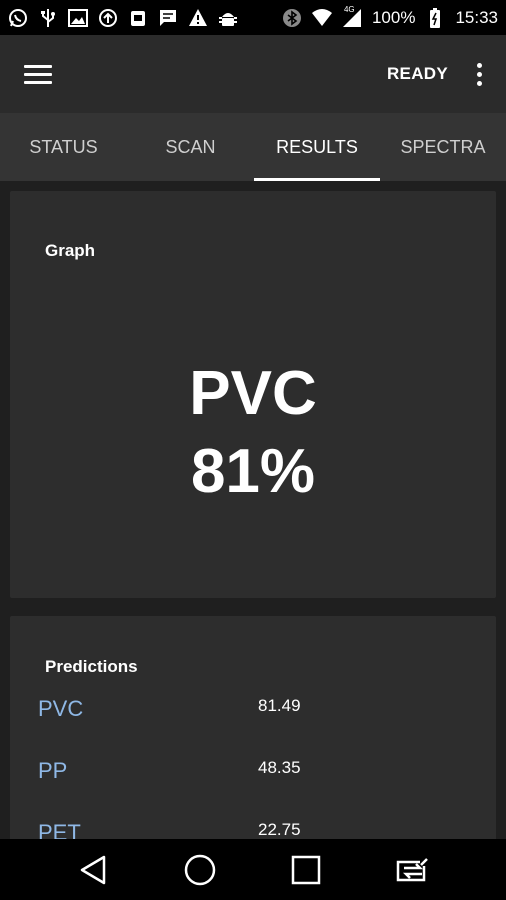 Image resolution: width=506 pixels, height=900 pixels. Describe the element at coordinates (349, 9) in the screenshot. I see `network-type: 4G` at that location.